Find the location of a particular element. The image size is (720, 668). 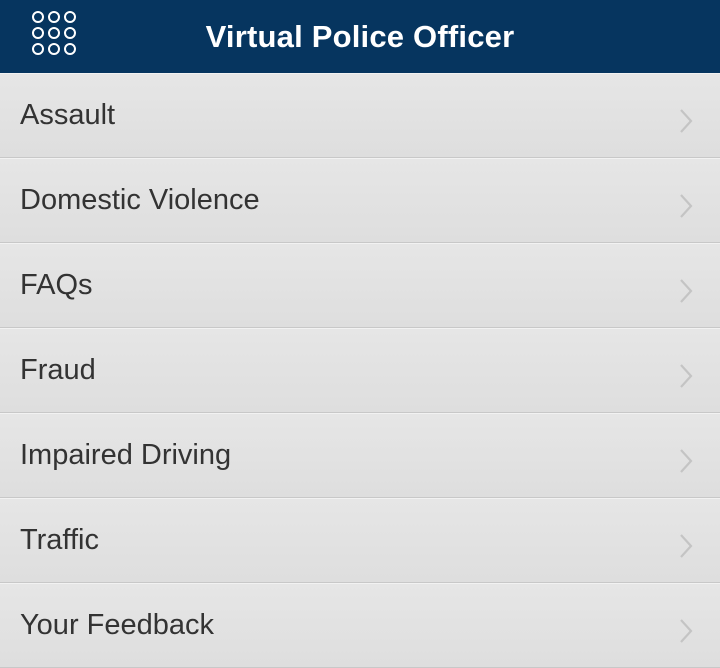

list-item-domestic-violence: Domestic Violence is located at coordinates (360, 200).